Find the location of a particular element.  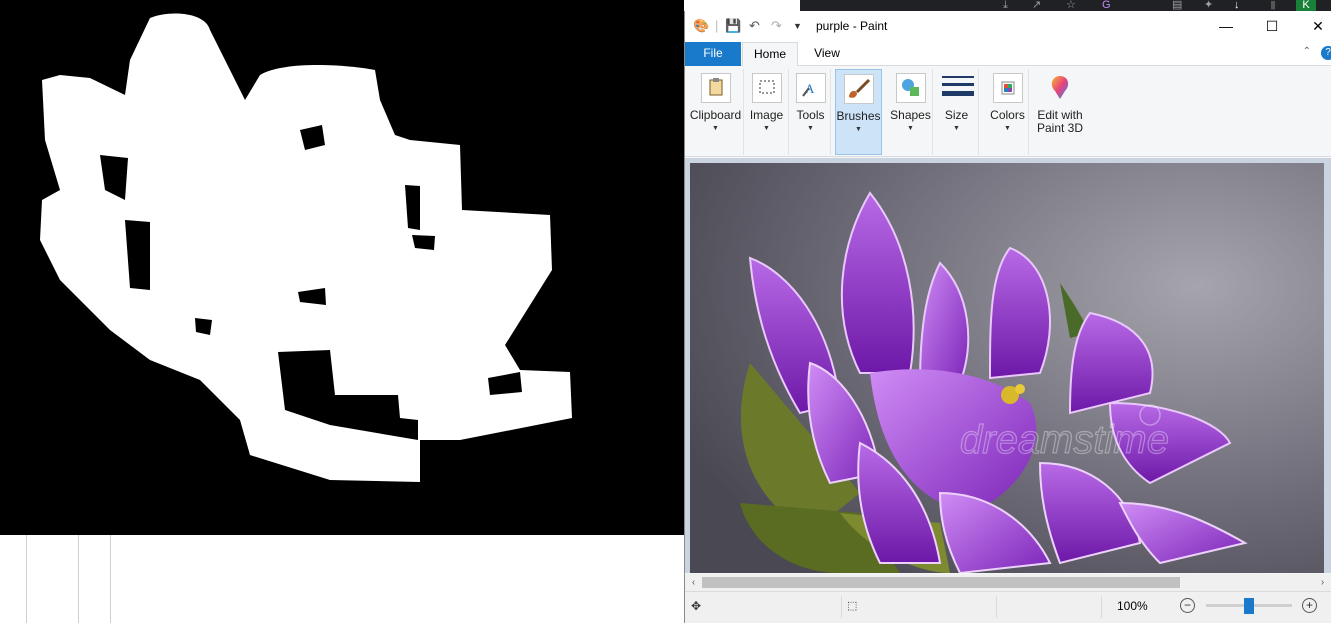

redo-icon: ↷ is located at coordinates (776, 26).